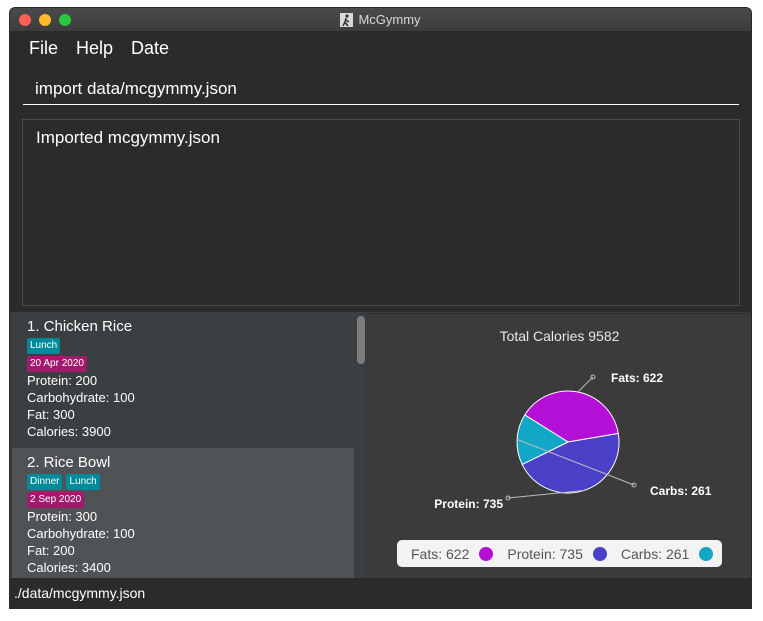 The image size is (763, 621). I want to click on command-input, so click(381, 89).